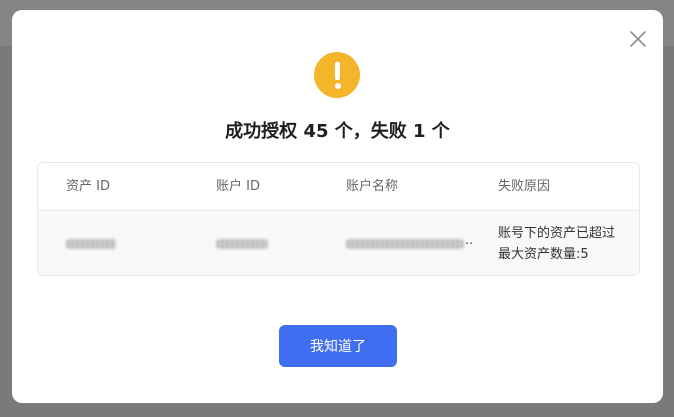  Describe the element at coordinates (91, 244) in the screenshot. I see `redacted-asset-id` at that location.